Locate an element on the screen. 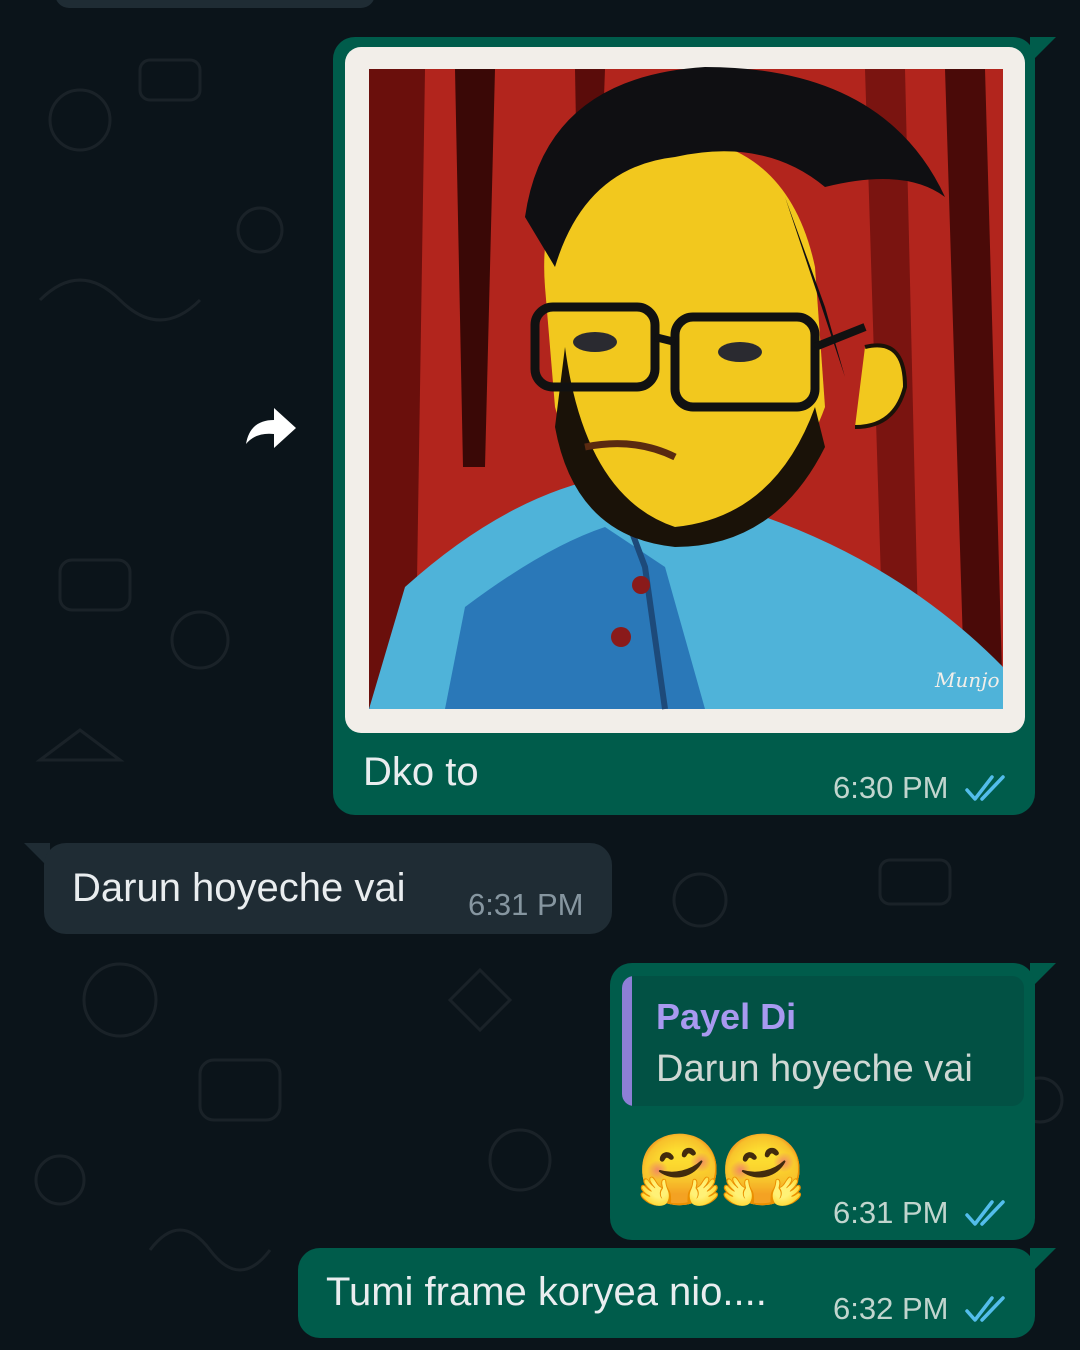 This screenshot has width=1080, height=1350. quoted-text: Darun hoyeche vai is located at coordinates (814, 1069).